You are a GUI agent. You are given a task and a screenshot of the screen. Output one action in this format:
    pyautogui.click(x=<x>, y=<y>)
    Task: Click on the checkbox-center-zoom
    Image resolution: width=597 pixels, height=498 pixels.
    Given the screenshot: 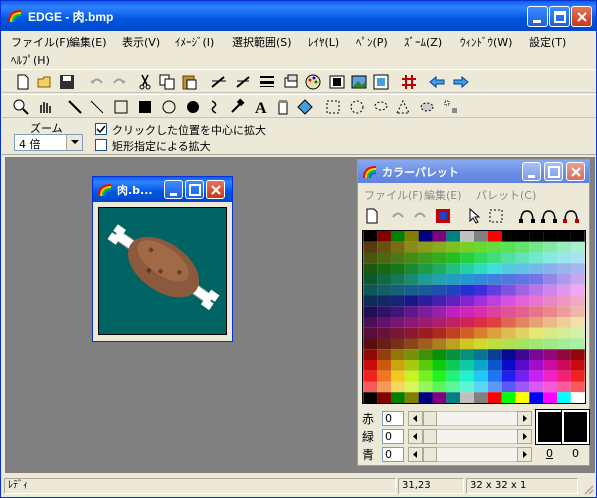 What is the action you would take?
    pyautogui.click(x=101, y=129)
    